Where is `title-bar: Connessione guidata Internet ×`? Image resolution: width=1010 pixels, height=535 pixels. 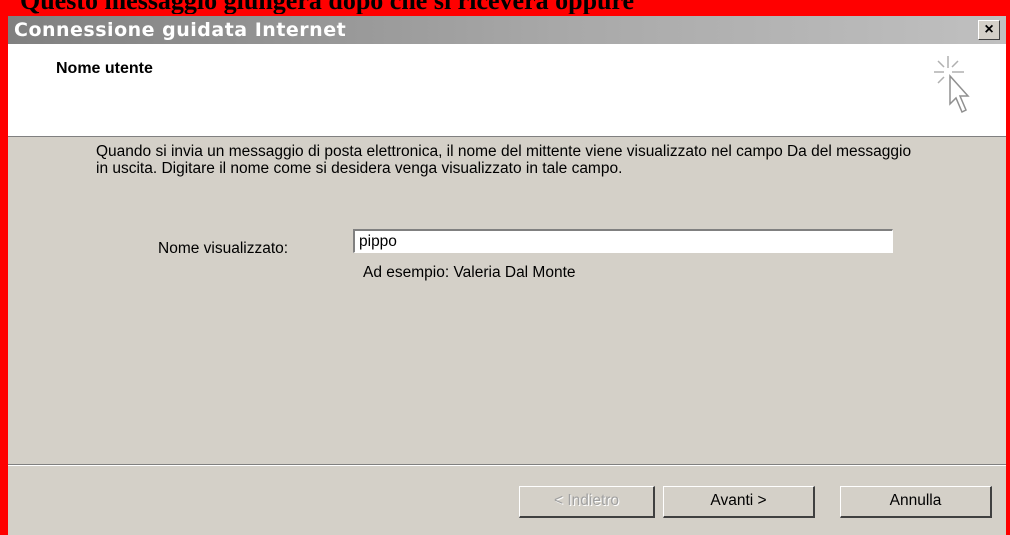
title-bar: Connessione guidata Internet × is located at coordinates (507, 30).